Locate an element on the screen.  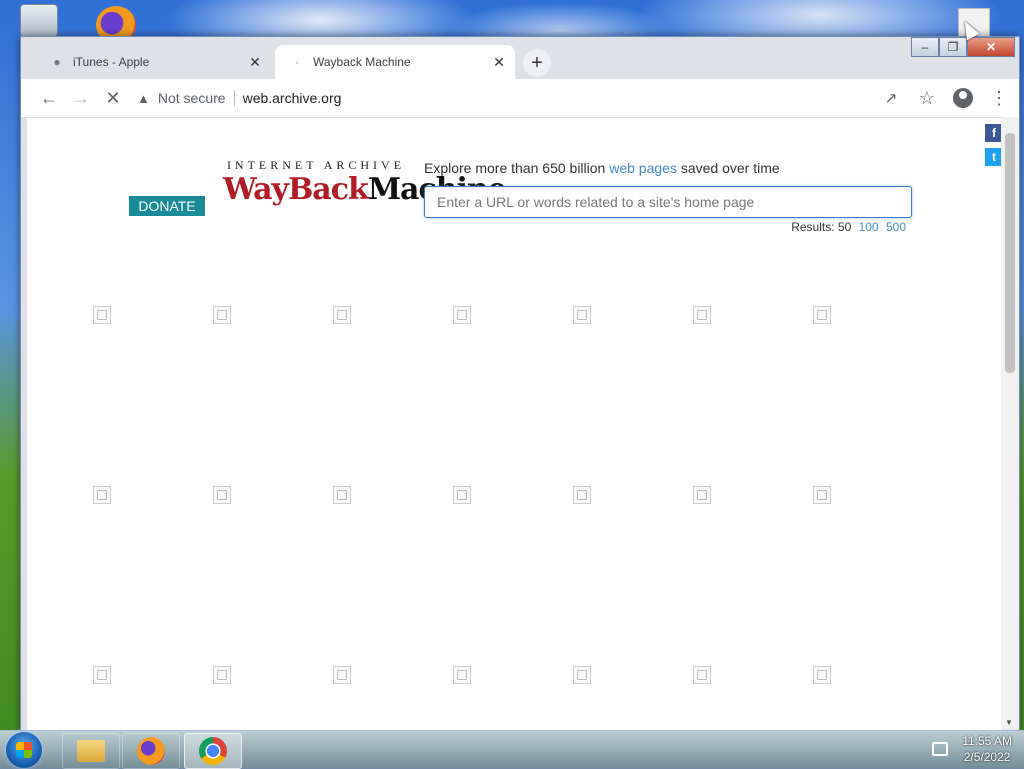
wayback-logo: INTERNET ARCHIVE WayBackMachine is located at coordinates (365, 182).